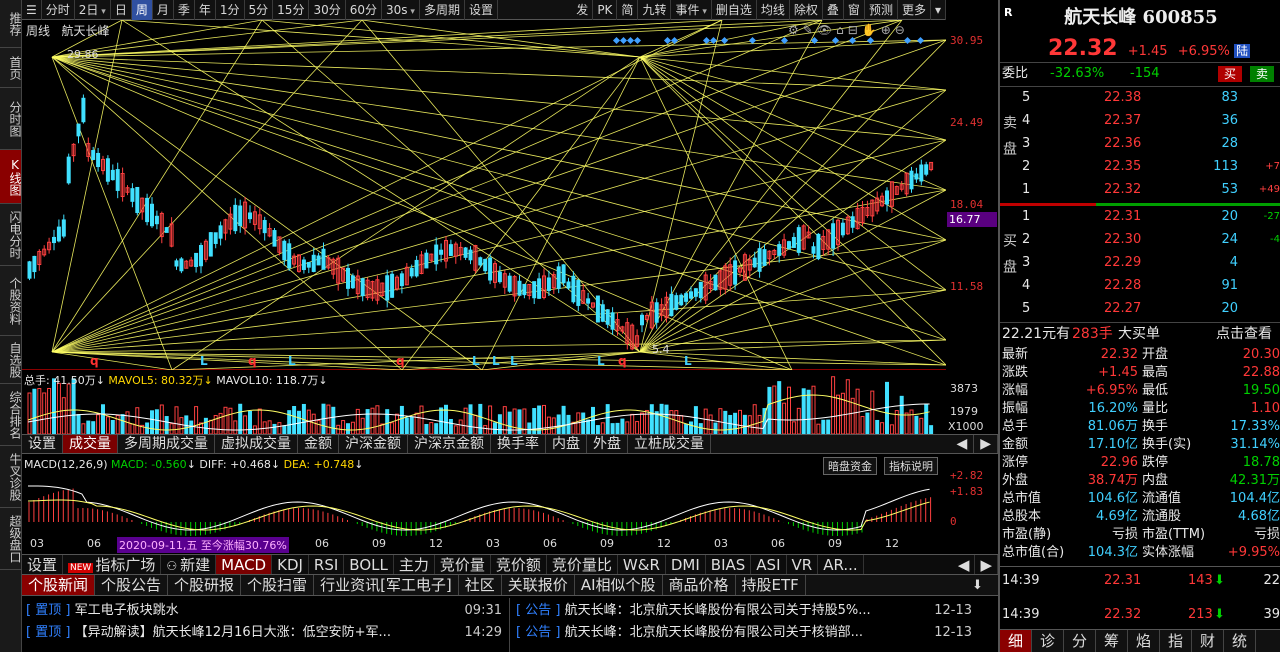 The image size is (1280, 652). Describe the element at coordinates (327, 10) in the screenshot. I see `toolbar-period-button: 30分` at that location.